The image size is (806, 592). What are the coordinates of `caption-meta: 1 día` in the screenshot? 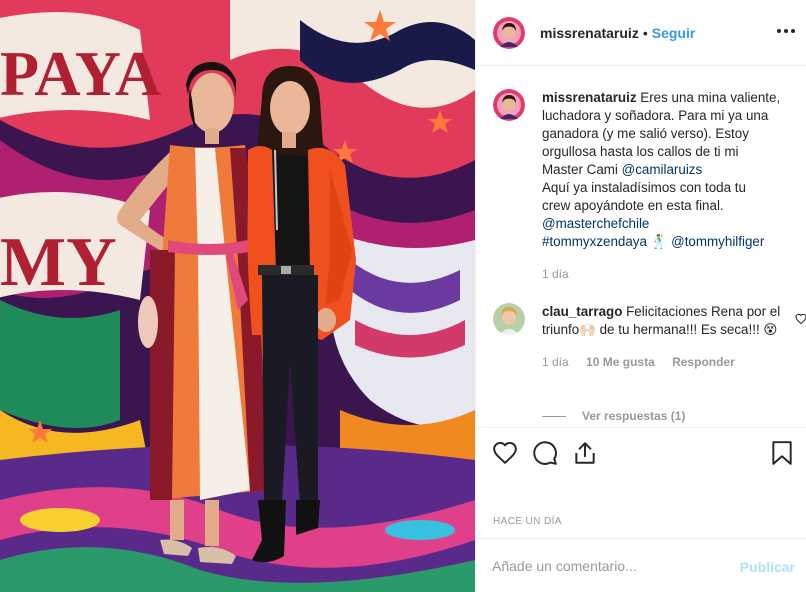 It's located at (667, 274).